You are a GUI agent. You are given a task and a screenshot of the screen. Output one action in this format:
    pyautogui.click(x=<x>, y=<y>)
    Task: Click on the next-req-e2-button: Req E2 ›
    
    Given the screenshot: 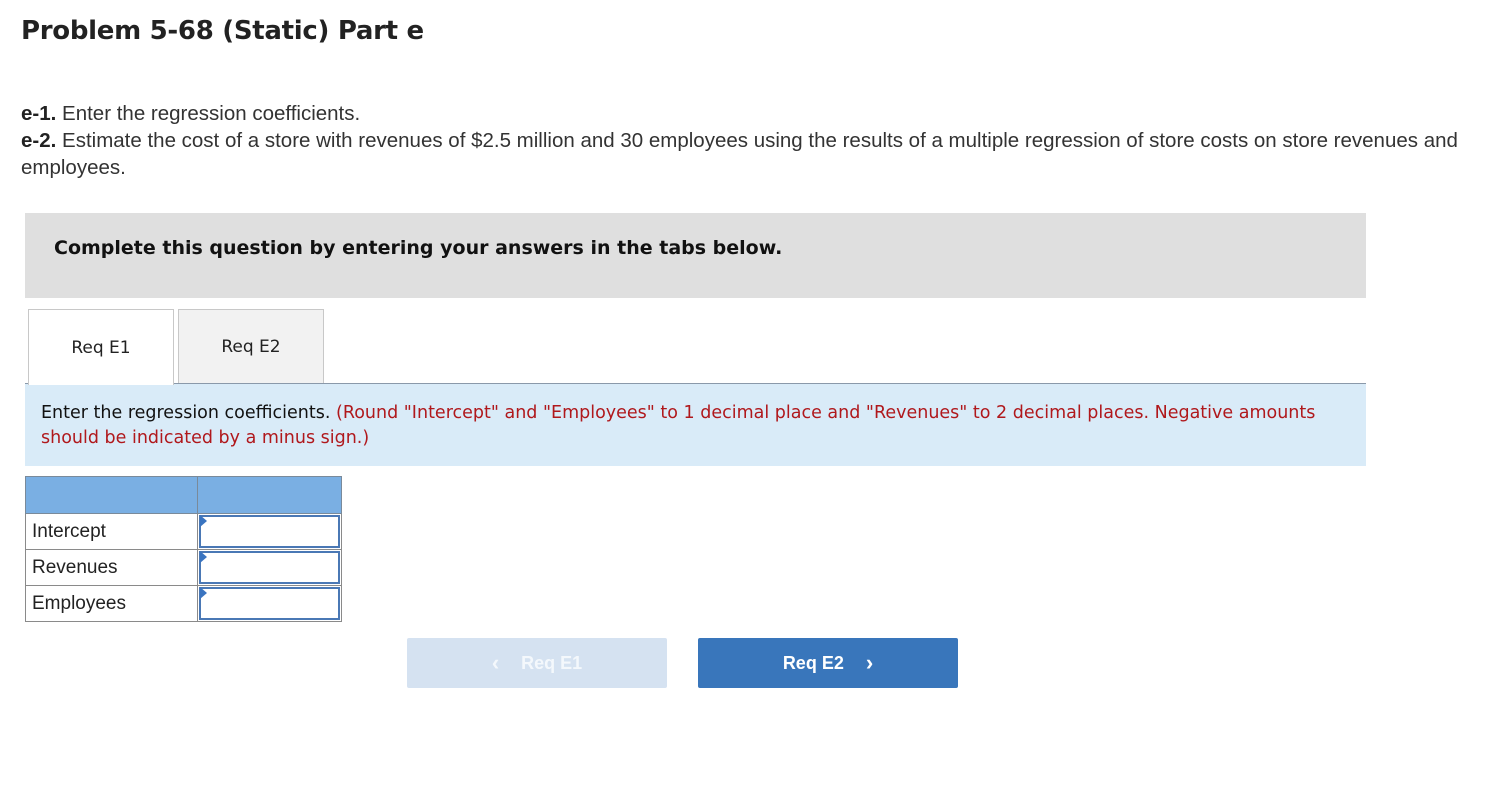 What is the action you would take?
    pyautogui.click(x=828, y=663)
    